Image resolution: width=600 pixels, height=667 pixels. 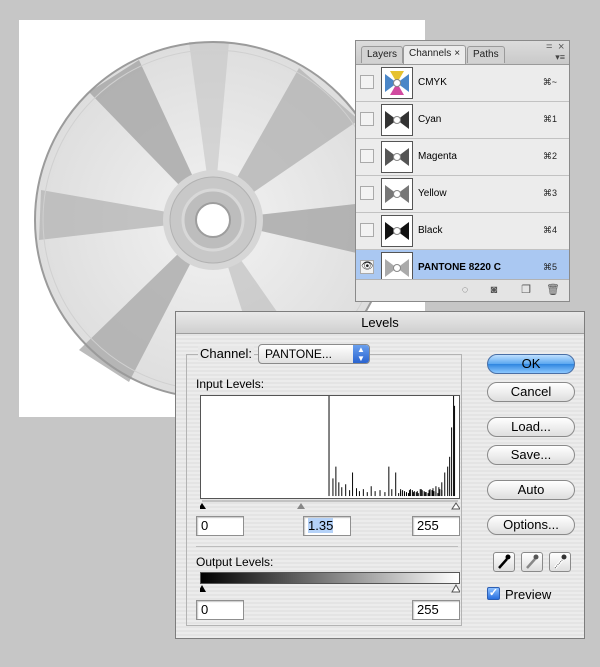 I want to click on divider, so click(x=327, y=546).